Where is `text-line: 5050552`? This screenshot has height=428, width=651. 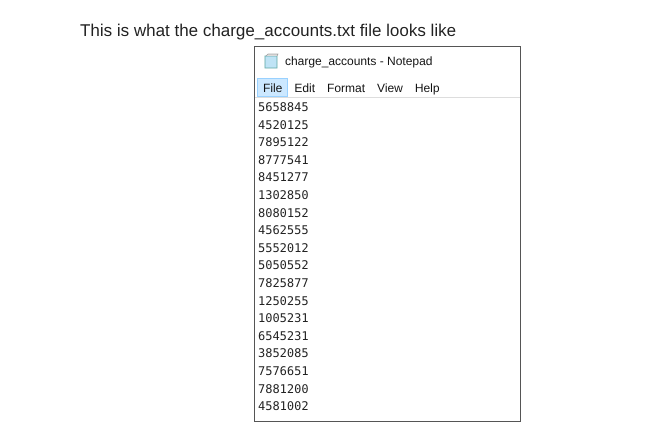 text-line: 5050552 is located at coordinates (283, 265).